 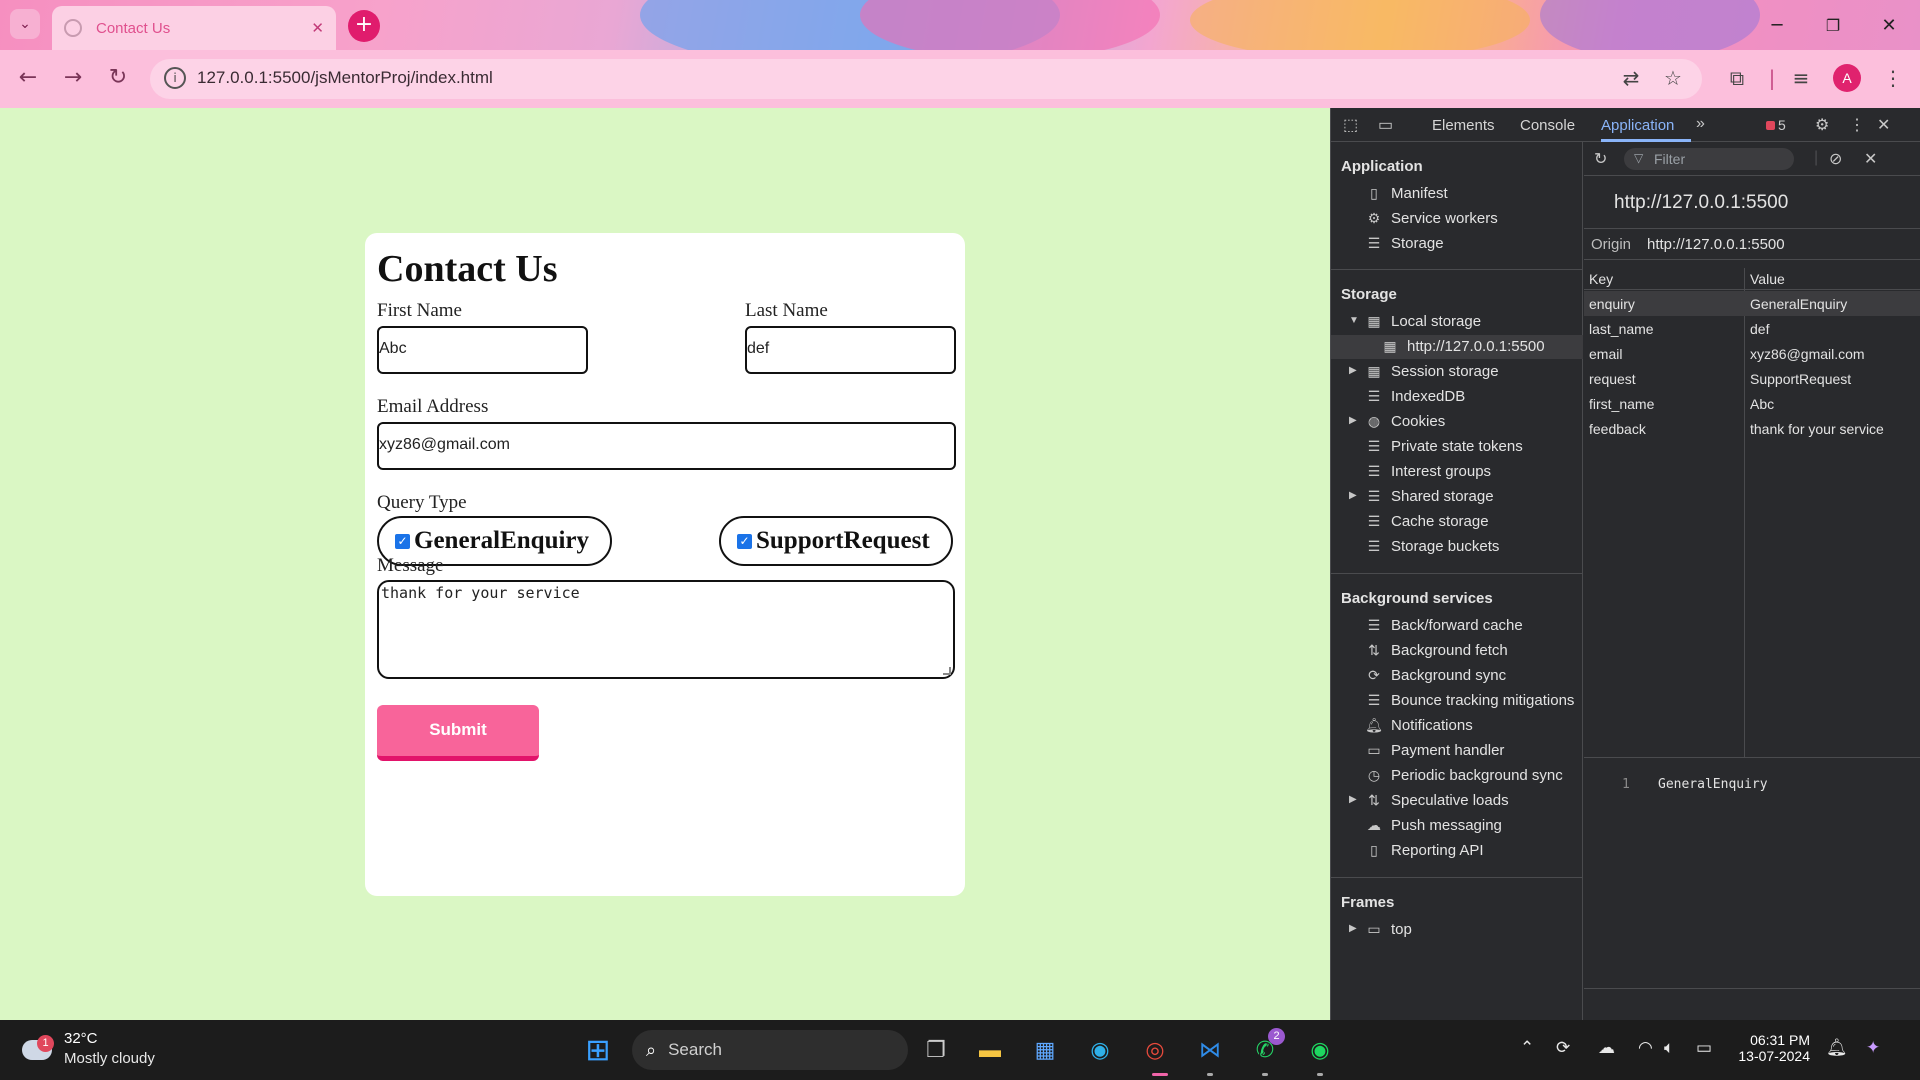 What do you see at coordinates (1457, 726) in the screenshot?
I see `sidebar-item-notifications: 🔔︎ Notifications` at bounding box center [1457, 726].